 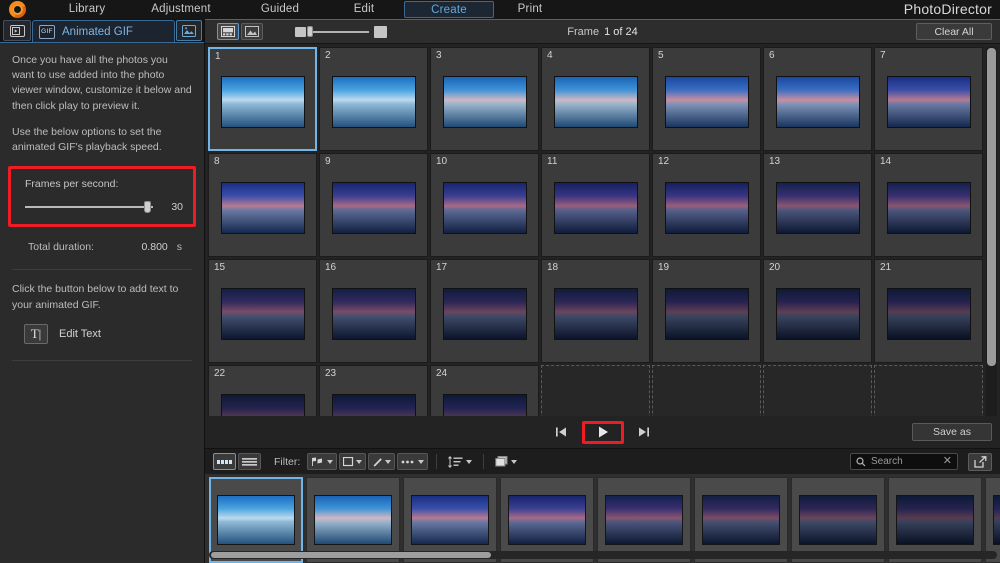 What do you see at coordinates (664, 267) in the screenshot?
I see `frame-number: 19` at bounding box center [664, 267].